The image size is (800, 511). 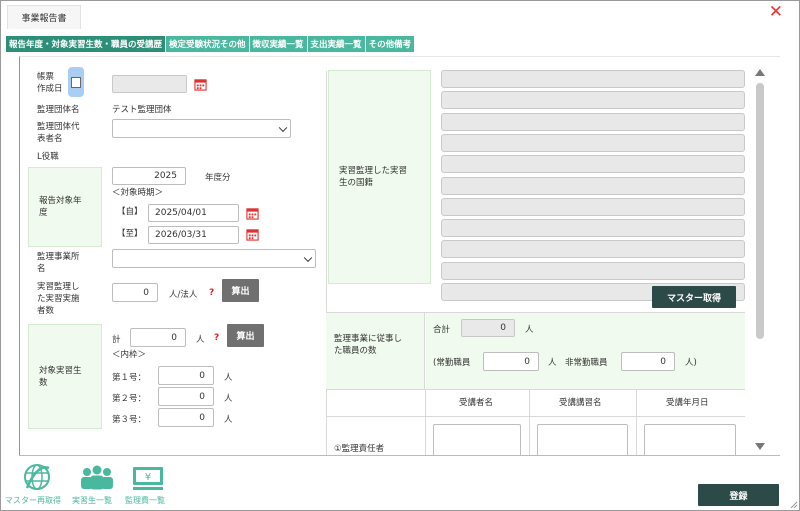 What do you see at coordinates (142, 110) in the screenshot?
I see `org-name-value: テスト監理団体` at bounding box center [142, 110].